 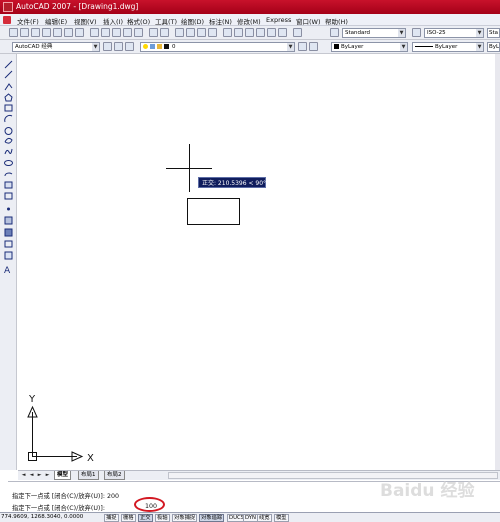 I want to click on save-icon, so click(x=35, y=32).